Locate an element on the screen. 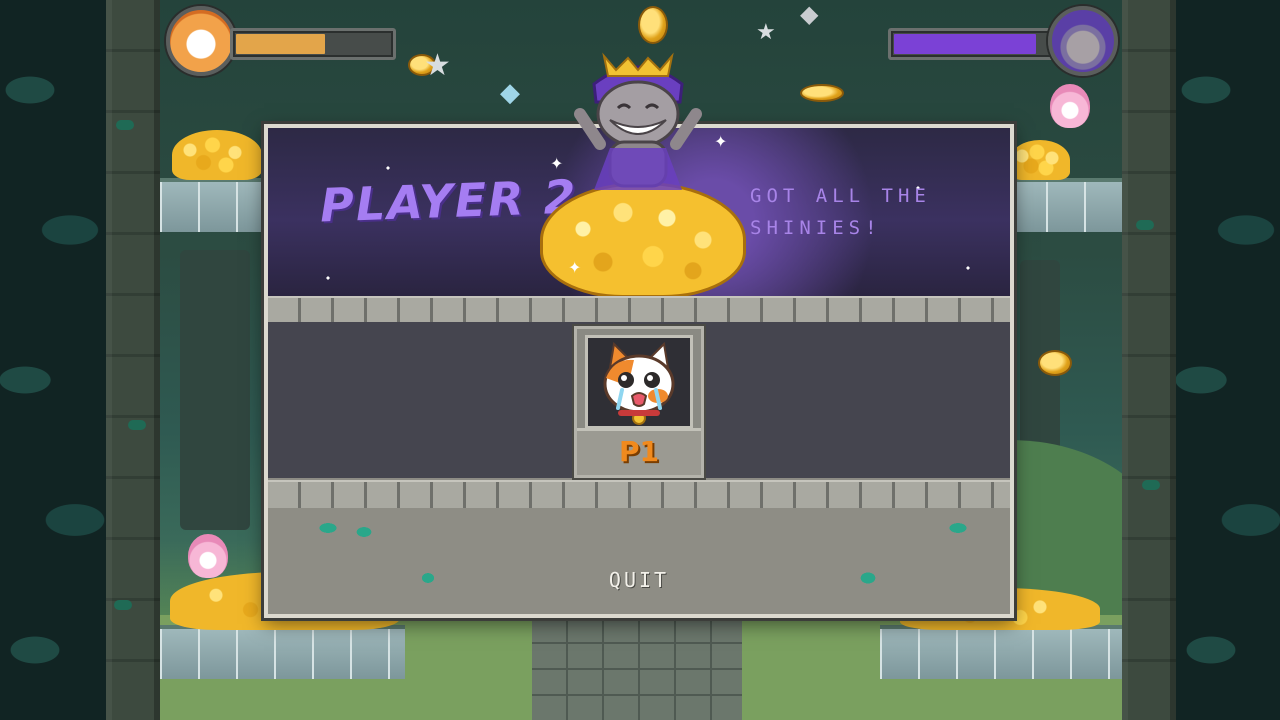  jungle-foliage-right is located at coordinates (1228, 360).